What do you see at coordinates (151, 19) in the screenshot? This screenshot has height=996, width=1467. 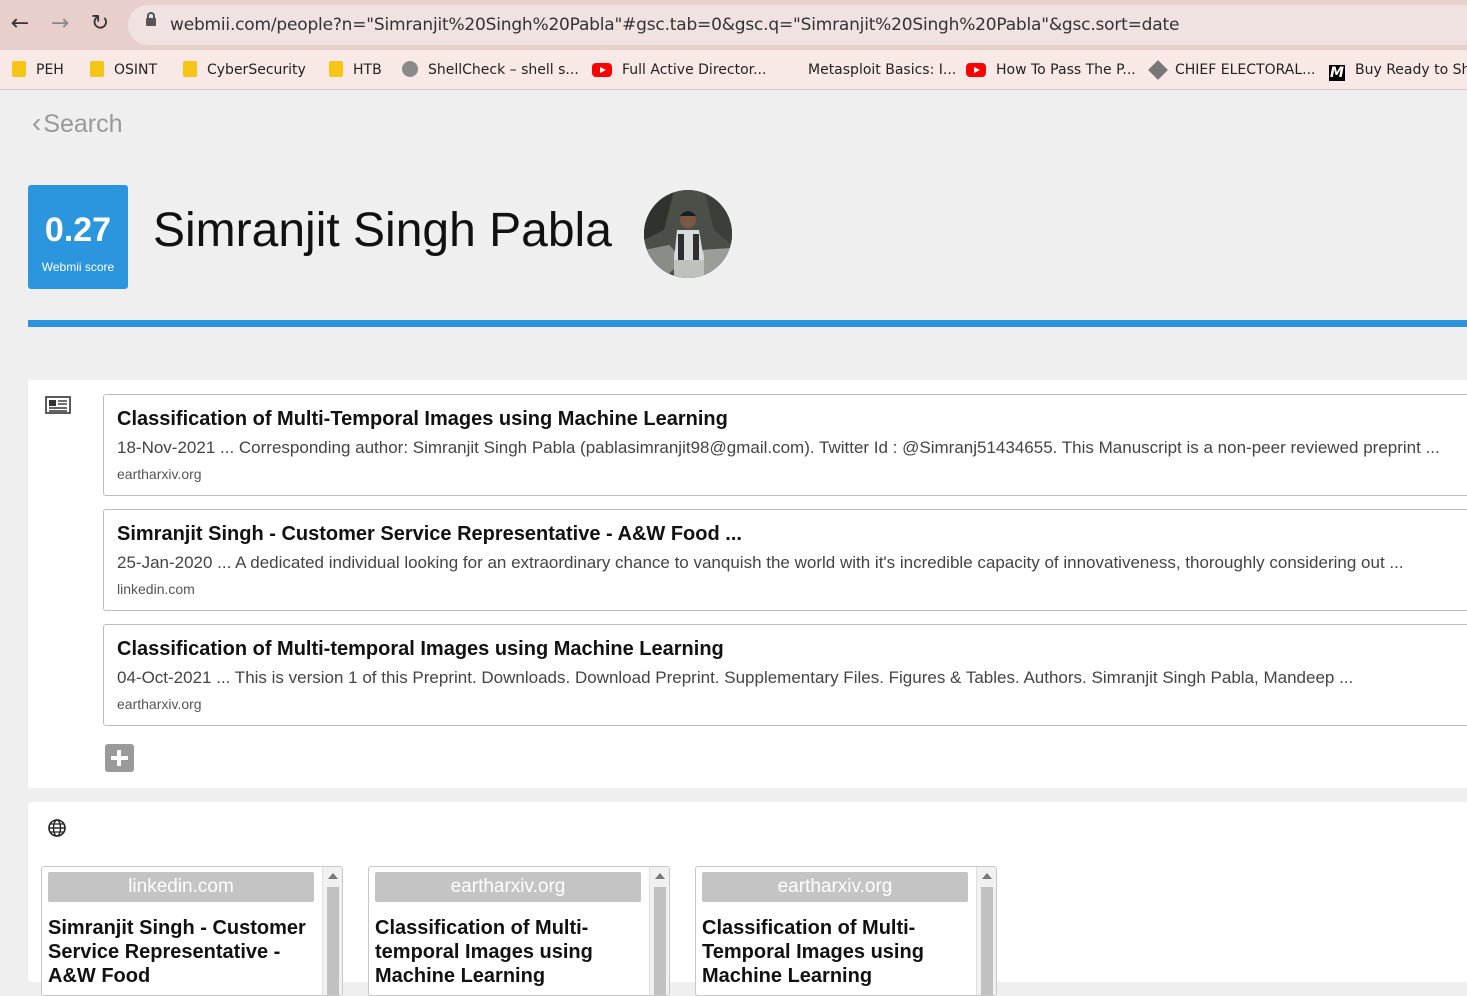 I see `lock-icon` at bounding box center [151, 19].